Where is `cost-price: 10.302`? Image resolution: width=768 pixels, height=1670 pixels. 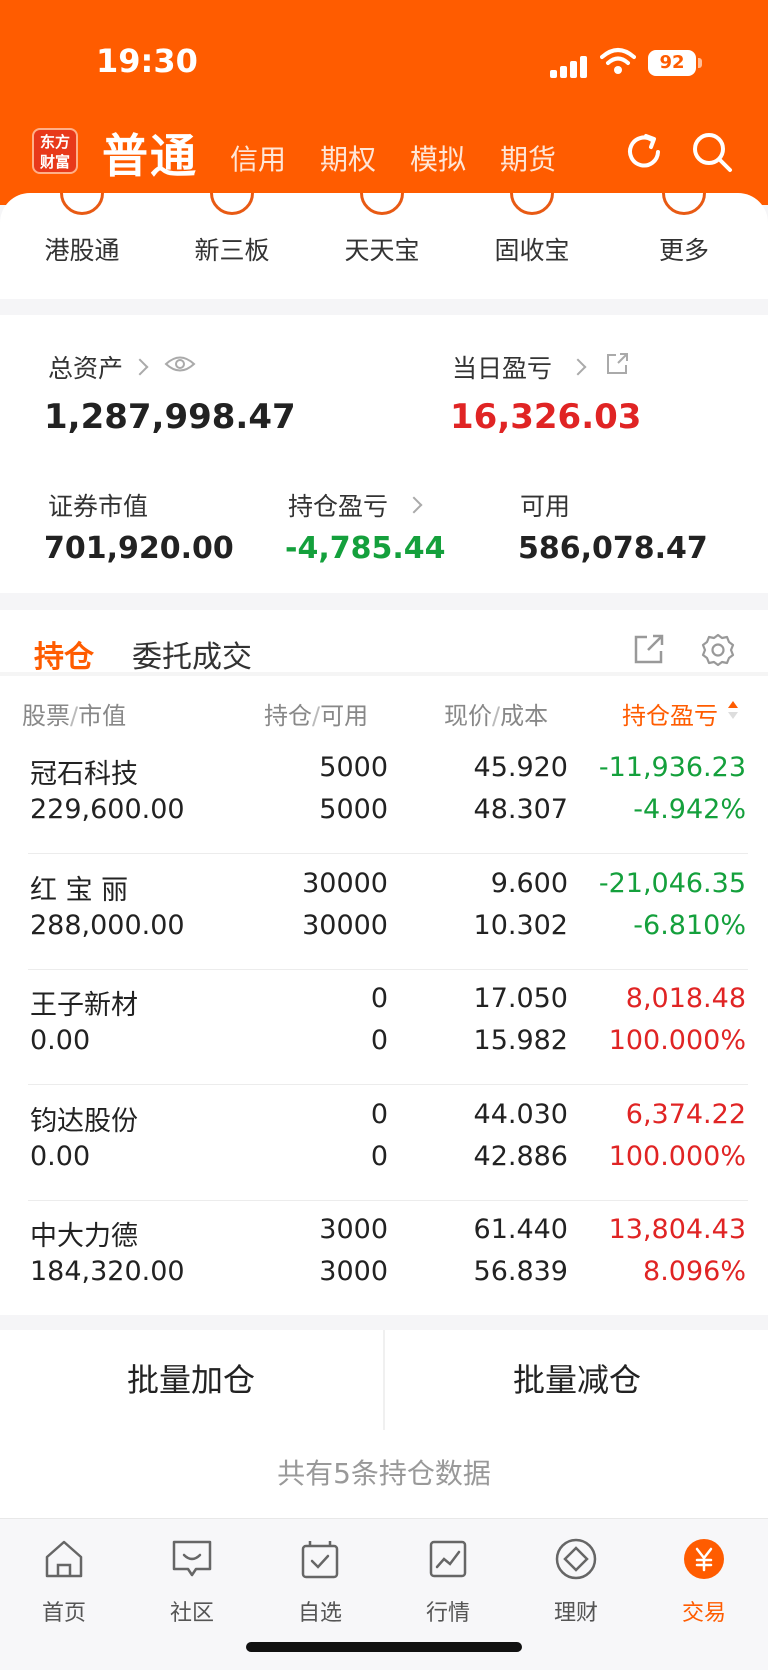
cost-price: 10.302 is located at coordinates (520, 925).